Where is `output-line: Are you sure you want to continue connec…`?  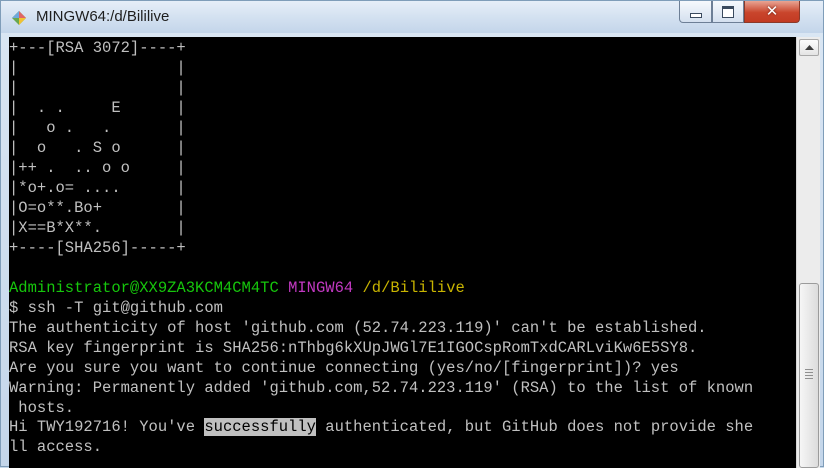 output-line: Are you sure you want to continue connec… is located at coordinates (344, 368).